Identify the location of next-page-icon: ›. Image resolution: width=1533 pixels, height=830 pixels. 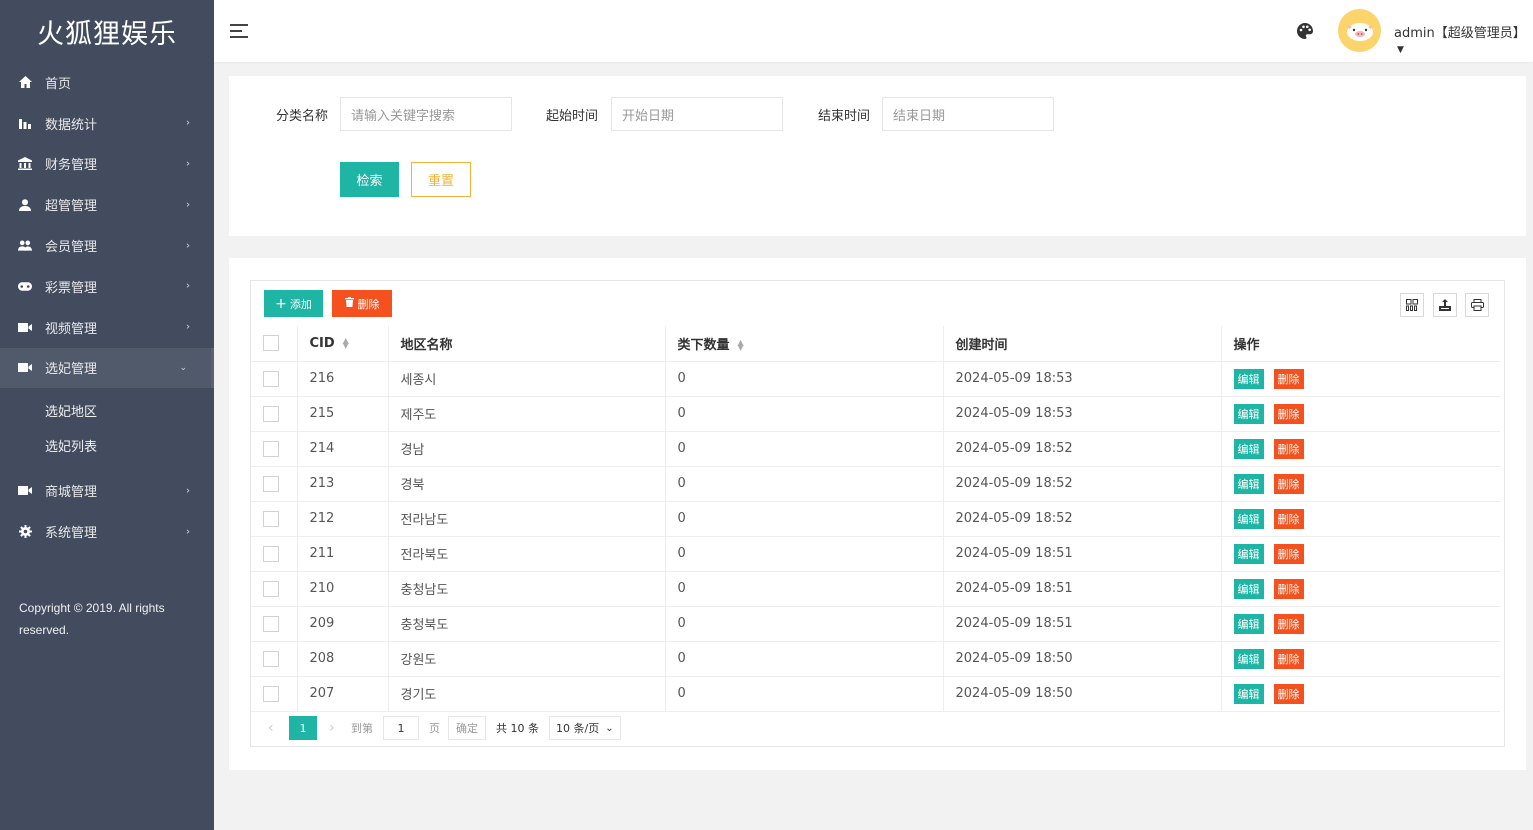
(335, 728).